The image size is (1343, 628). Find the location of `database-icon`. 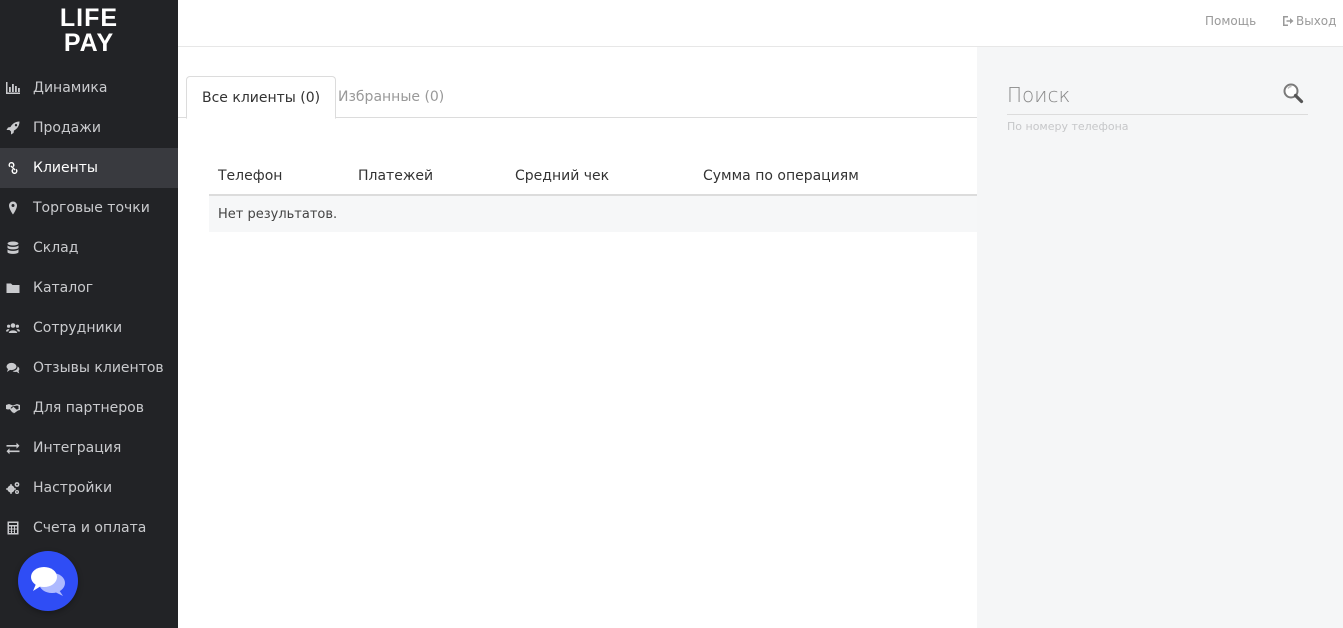

database-icon is located at coordinates (13, 248).